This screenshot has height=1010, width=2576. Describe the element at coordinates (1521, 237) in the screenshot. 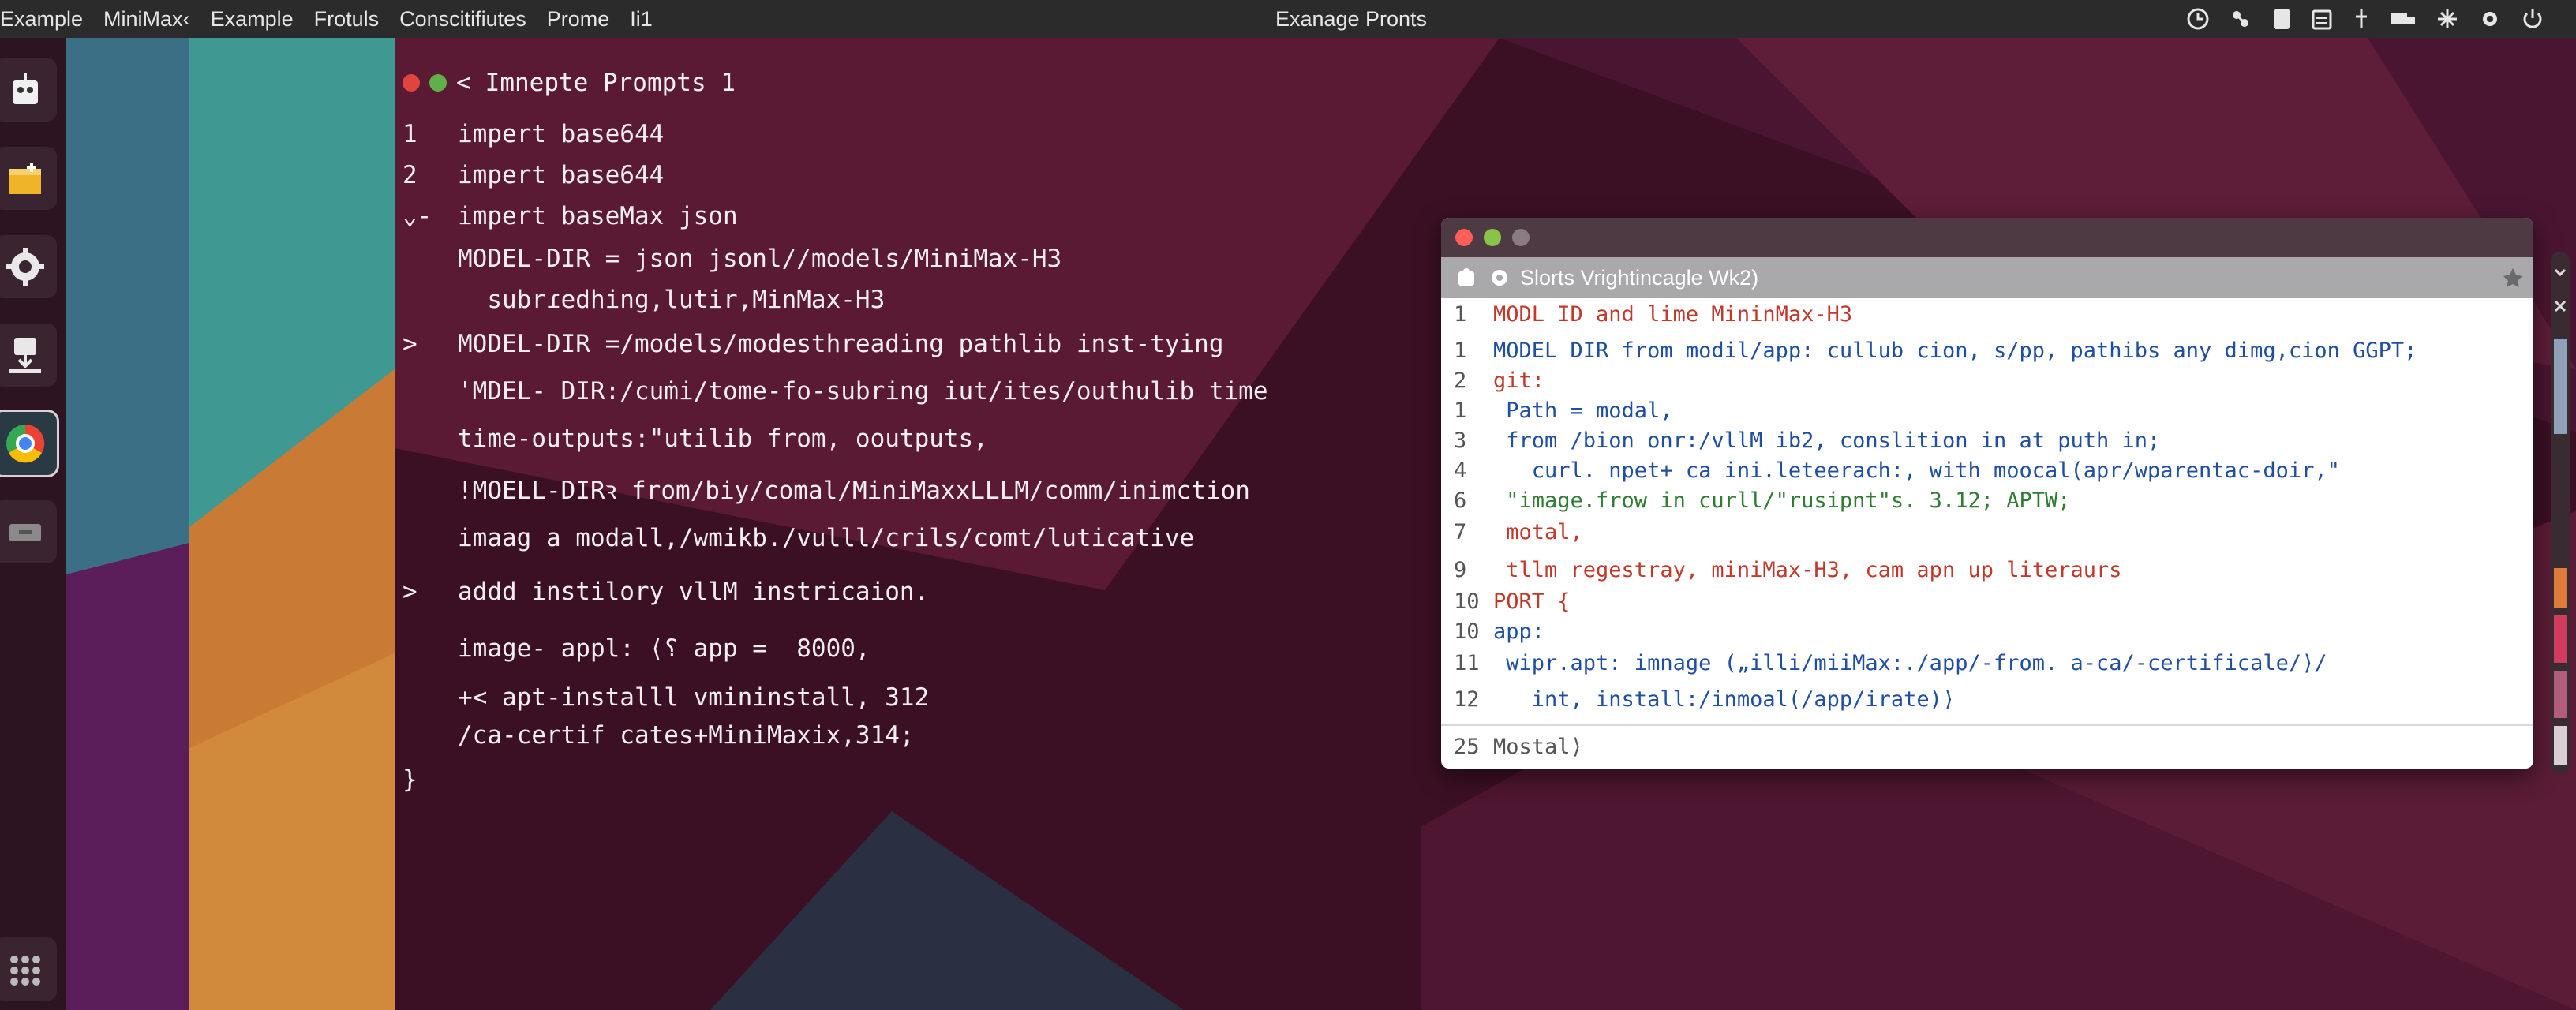

I see `minimize-window-button` at that location.